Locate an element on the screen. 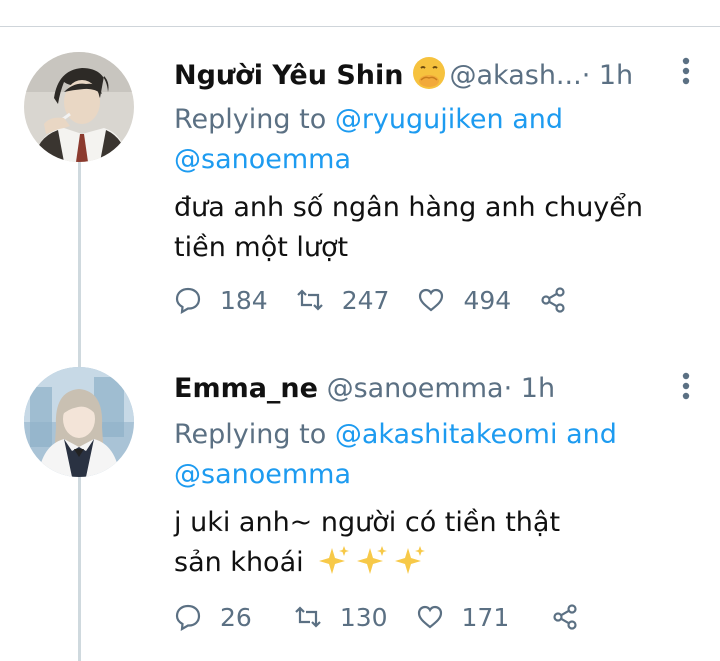  reply-count: 26 is located at coordinates (236, 617).